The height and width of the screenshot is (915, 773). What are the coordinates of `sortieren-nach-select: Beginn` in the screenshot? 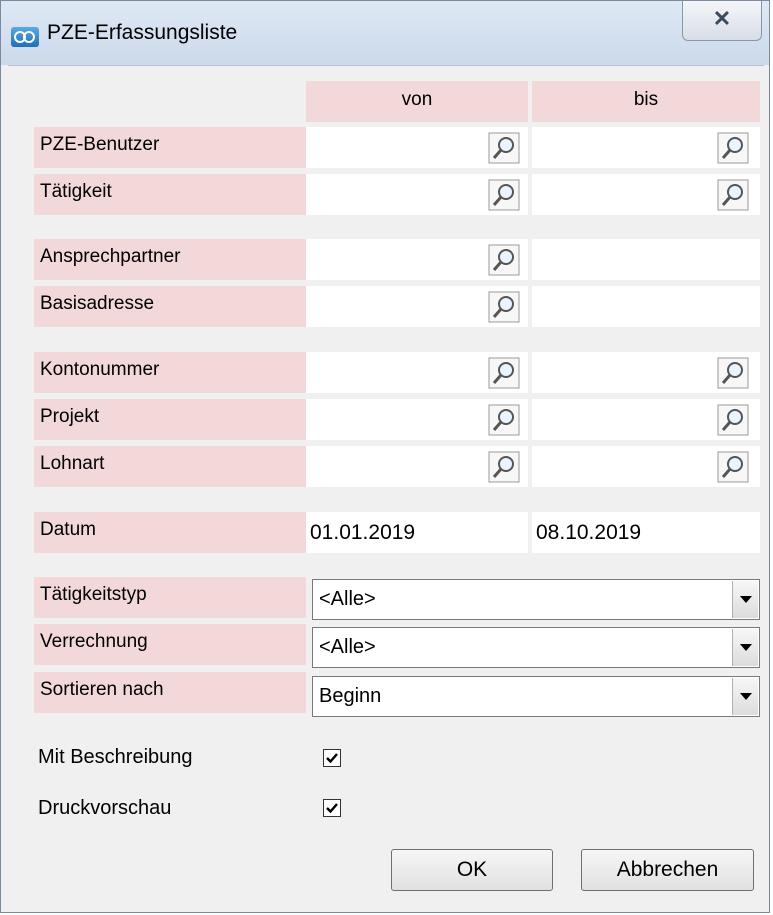 It's located at (536, 696).